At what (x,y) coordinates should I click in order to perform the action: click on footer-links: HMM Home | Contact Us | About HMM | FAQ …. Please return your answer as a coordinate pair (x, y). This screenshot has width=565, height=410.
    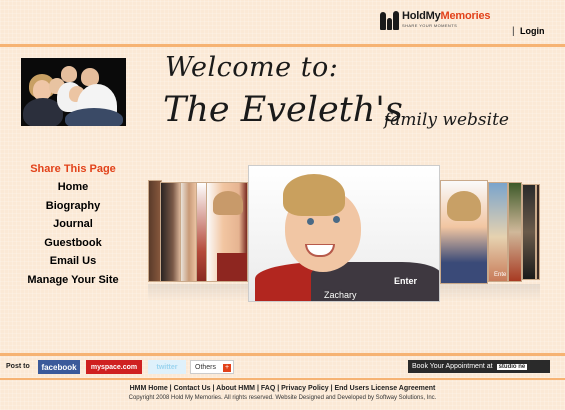
    Looking at the image, I should click on (282, 388).